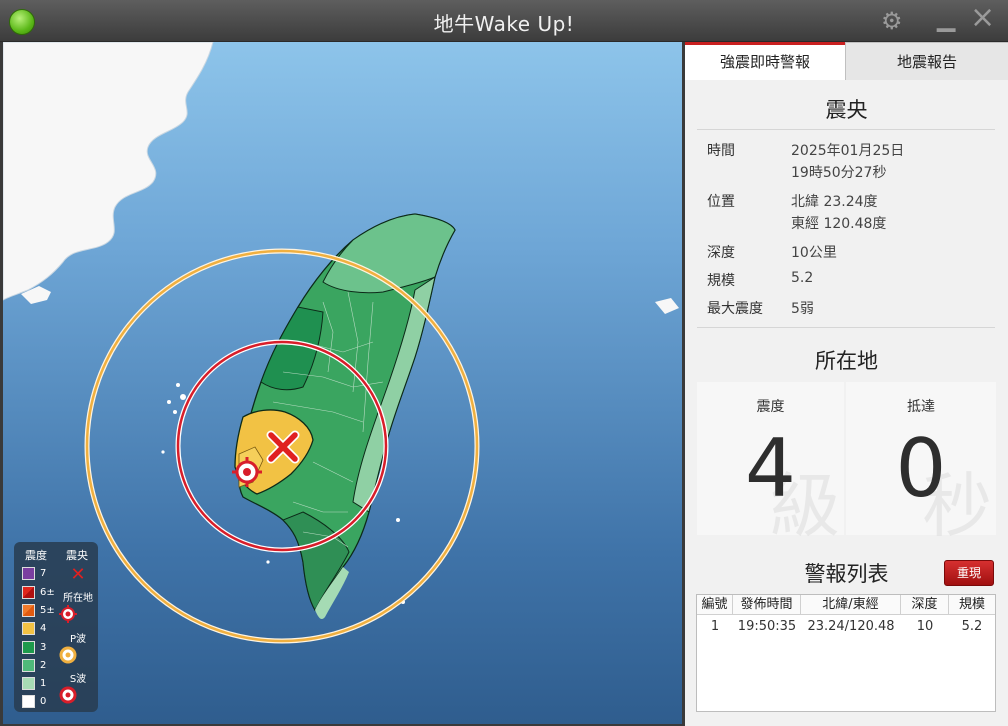 The width and height of the screenshot is (1008, 726). What do you see at coordinates (925, 627) in the screenshot?
I see `table-cell-depth: 10` at bounding box center [925, 627].